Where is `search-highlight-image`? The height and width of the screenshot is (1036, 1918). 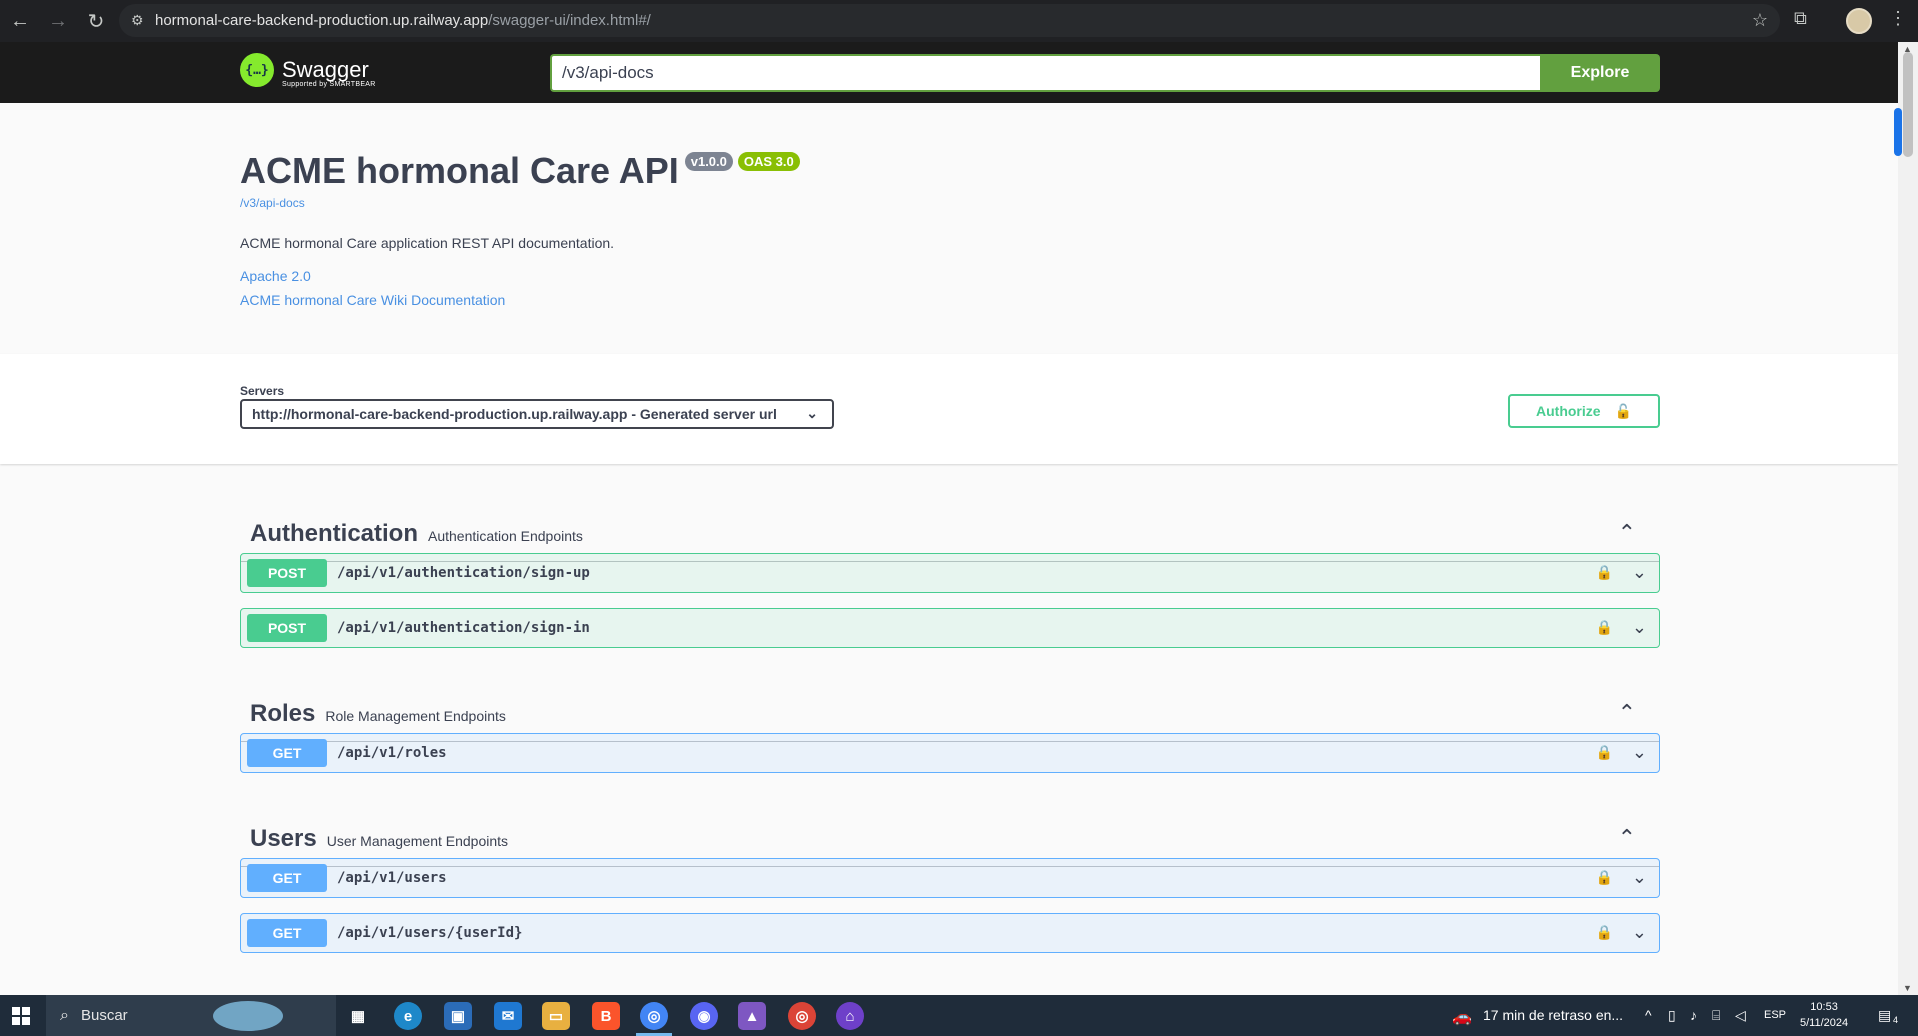 search-highlight-image is located at coordinates (248, 1016).